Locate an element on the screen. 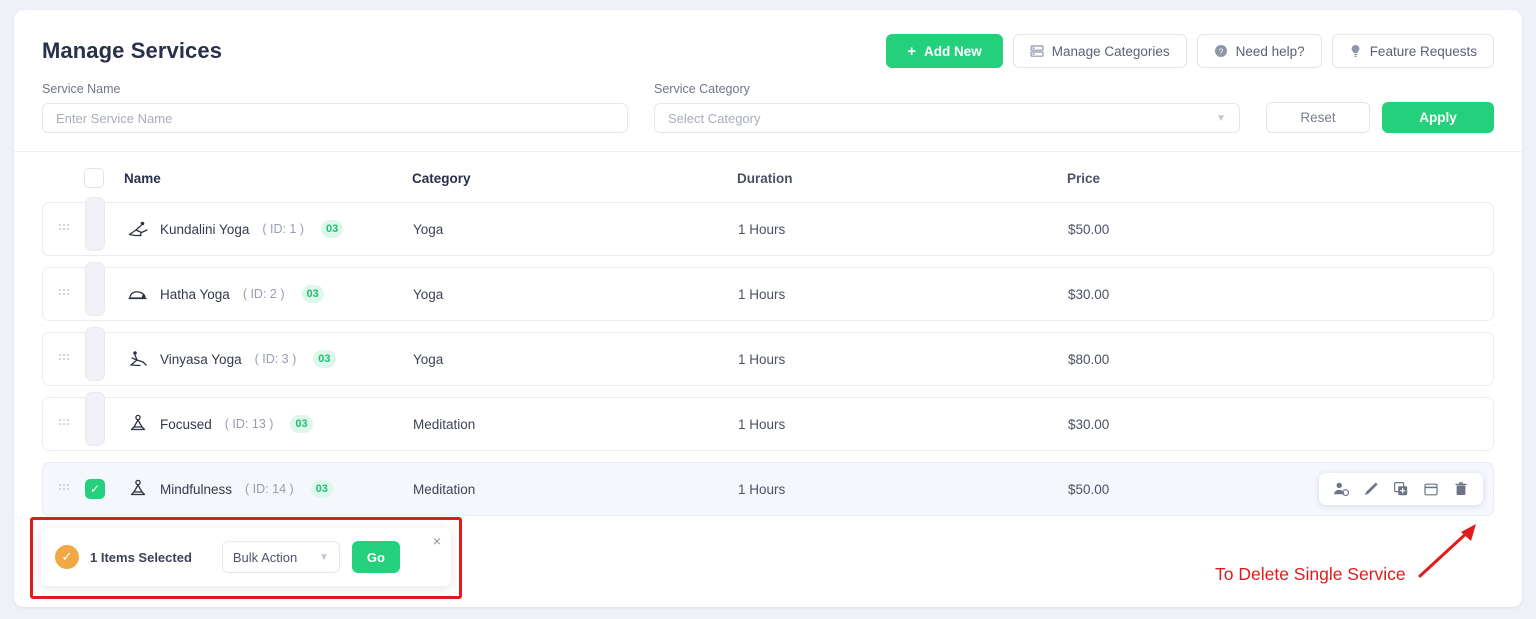  need-help-button: ? Need help? is located at coordinates (1259, 51).